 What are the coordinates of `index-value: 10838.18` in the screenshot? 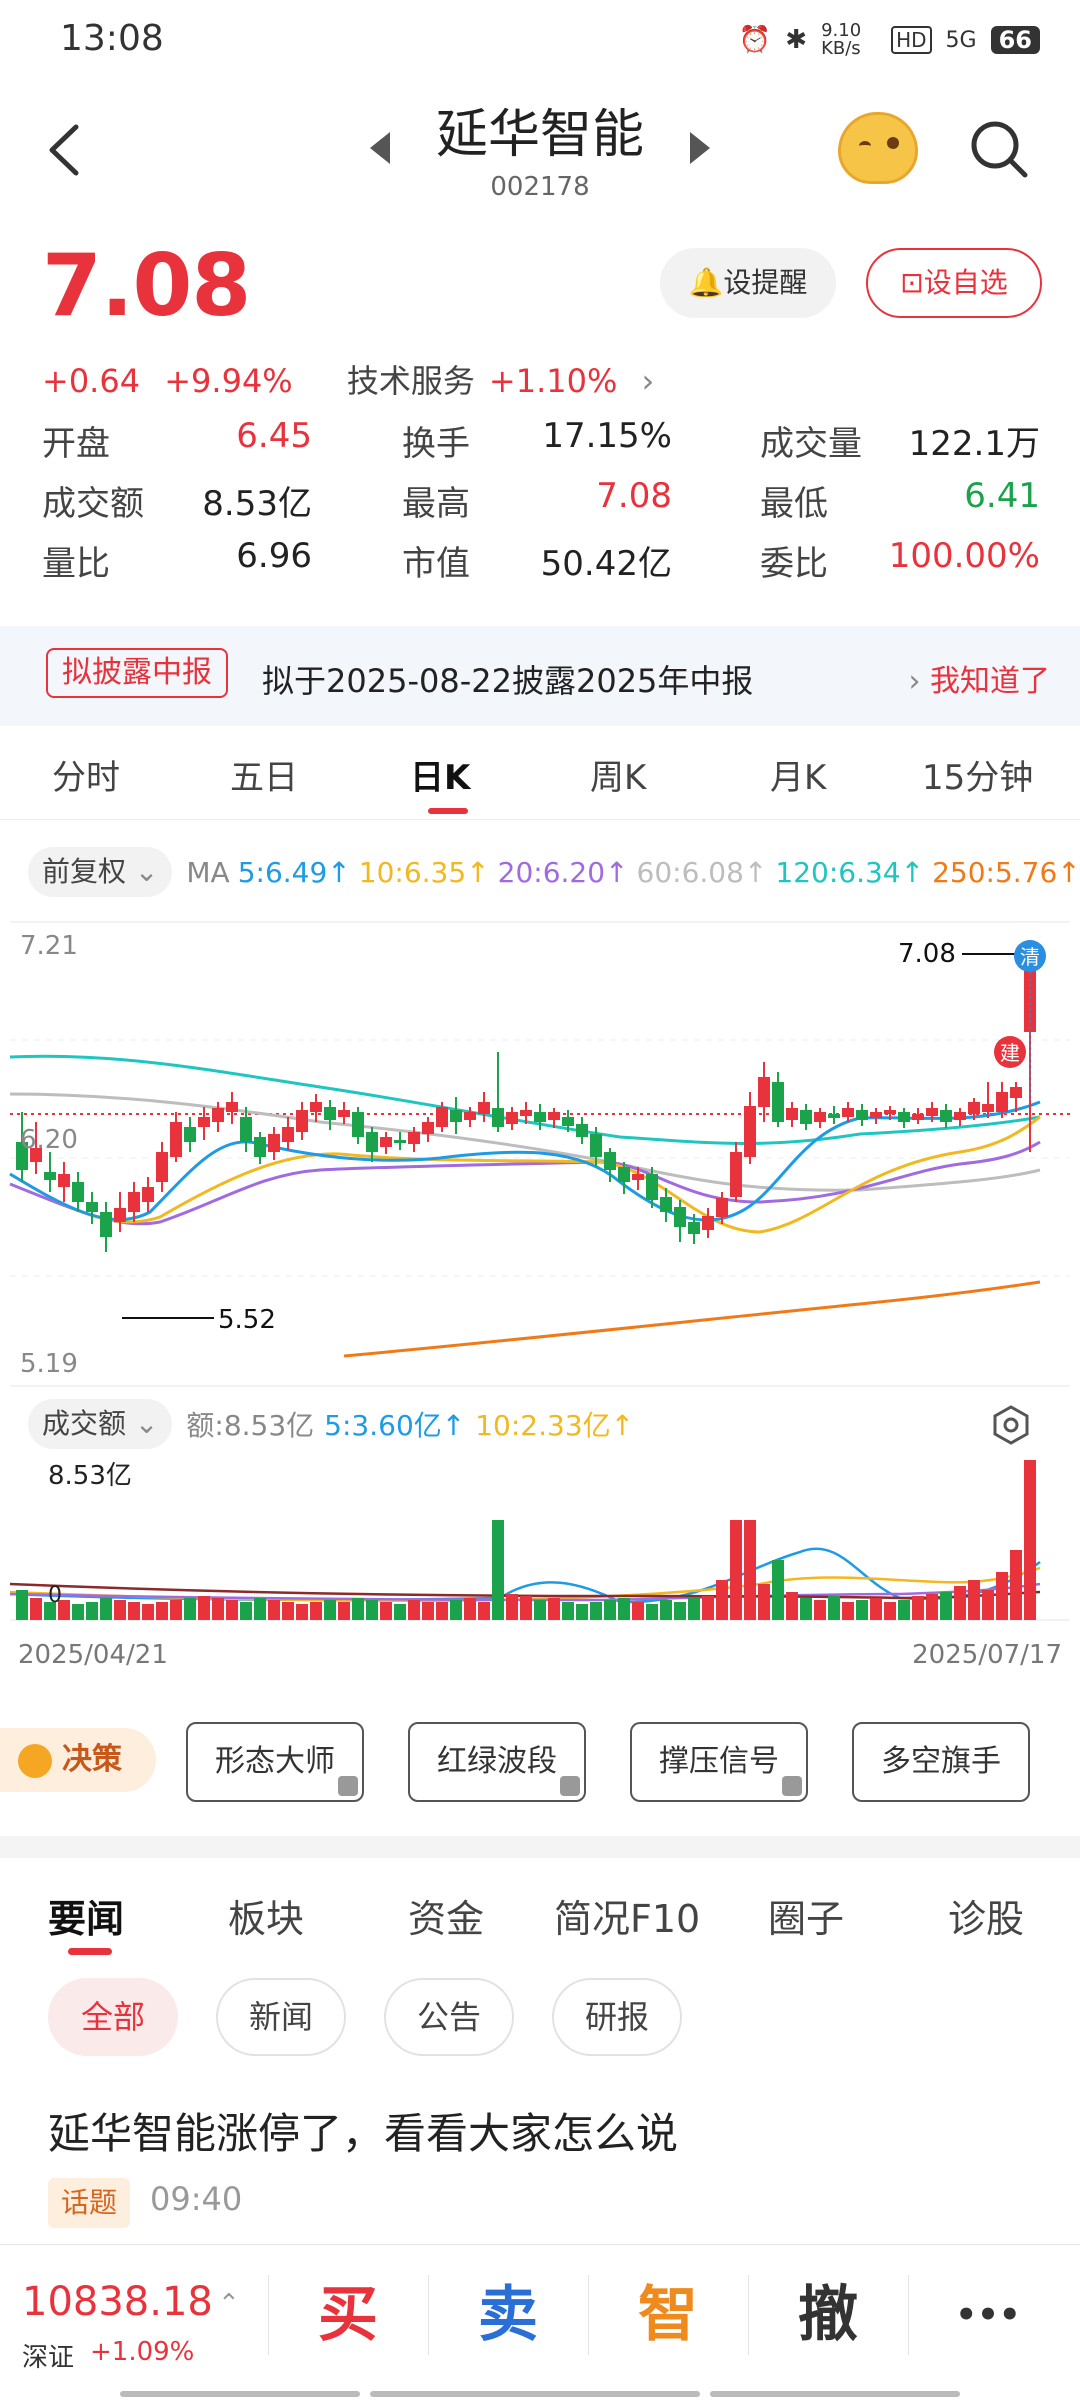 It's located at (117, 2302).